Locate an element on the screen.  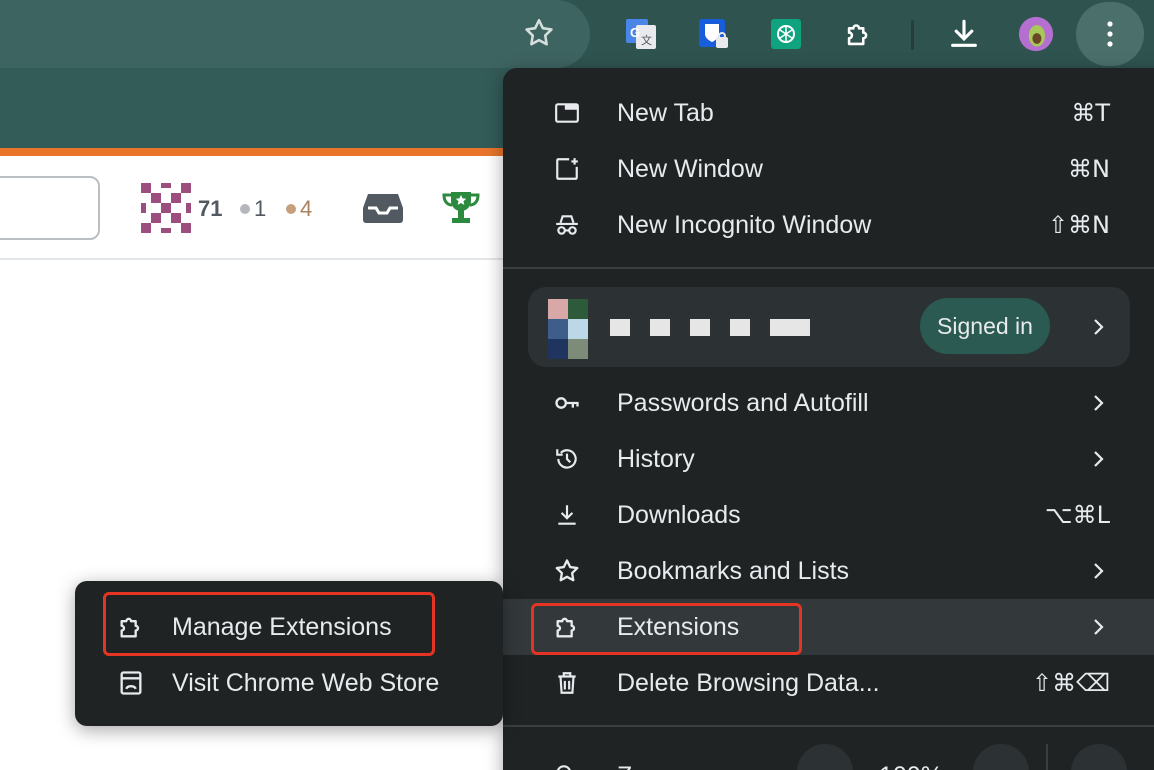
new-window-icon is located at coordinates (567, 169).